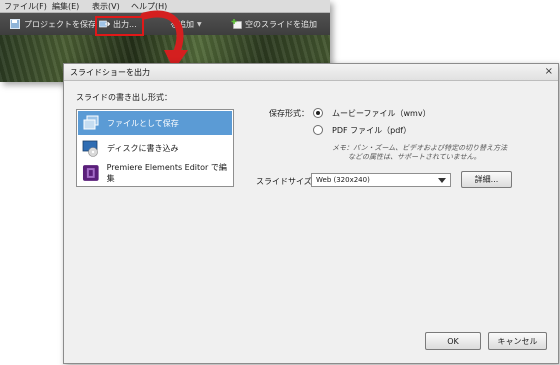 This screenshot has width=560, height=365. Describe the element at coordinates (289, 113) in the screenshot. I see `save-format-label: 保存形式：` at that location.